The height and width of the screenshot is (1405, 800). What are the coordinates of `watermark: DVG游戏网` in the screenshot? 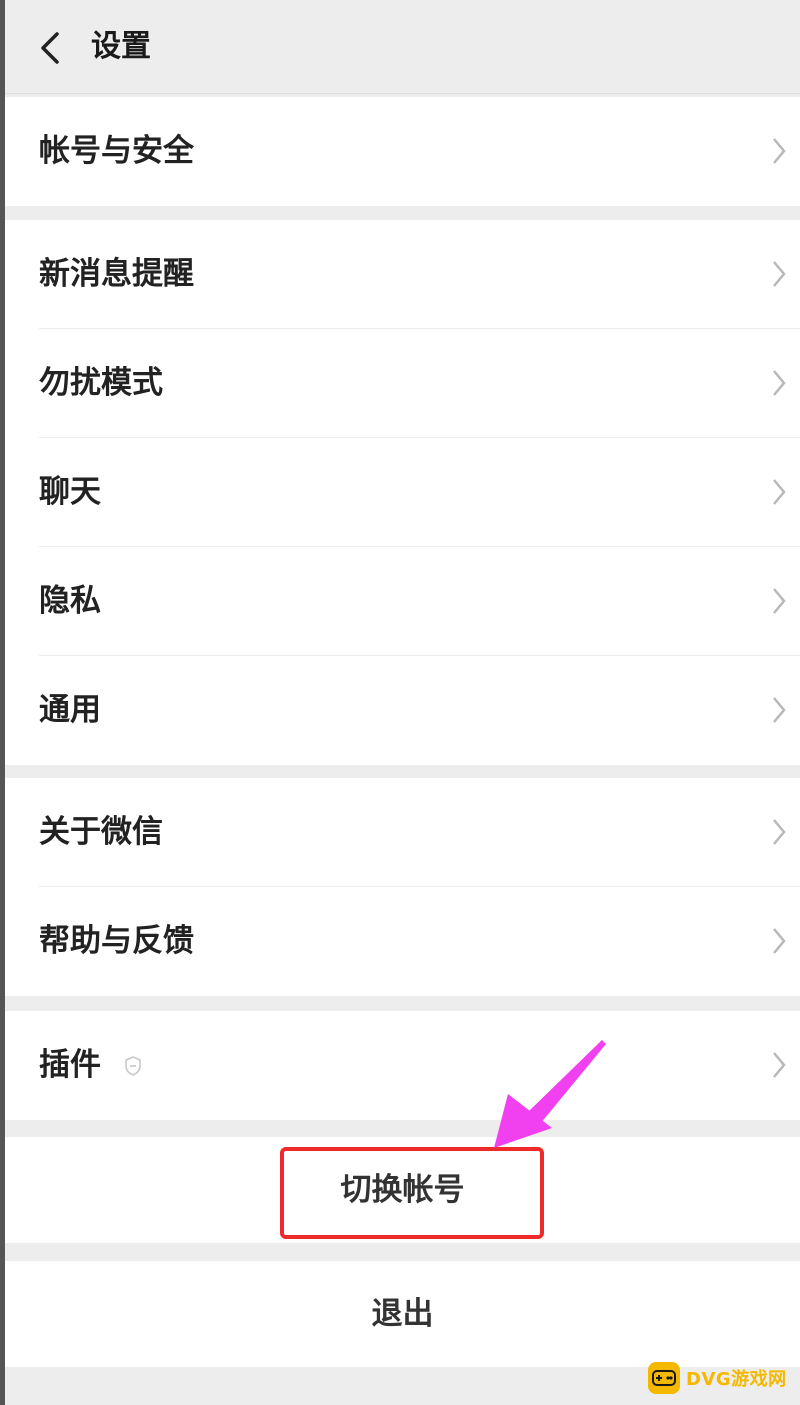 It's located at (717, 1378).